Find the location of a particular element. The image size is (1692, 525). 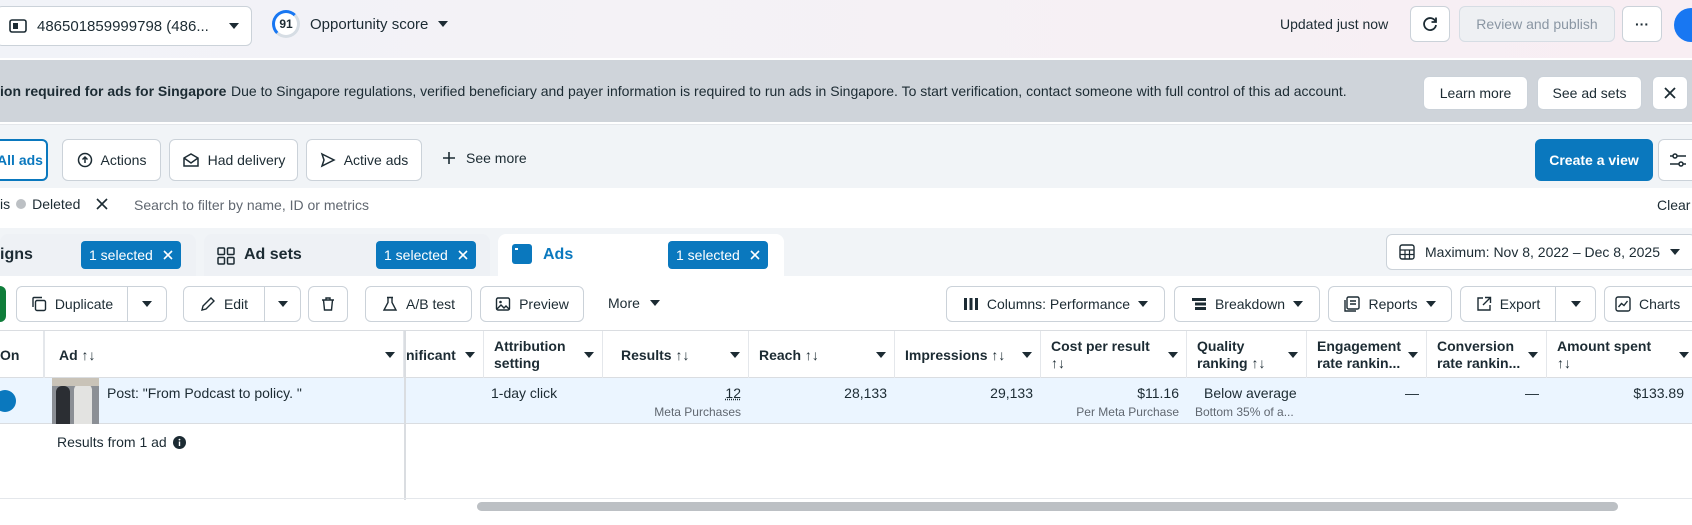

preview-button: Preview is located at coordinates (532, 304).